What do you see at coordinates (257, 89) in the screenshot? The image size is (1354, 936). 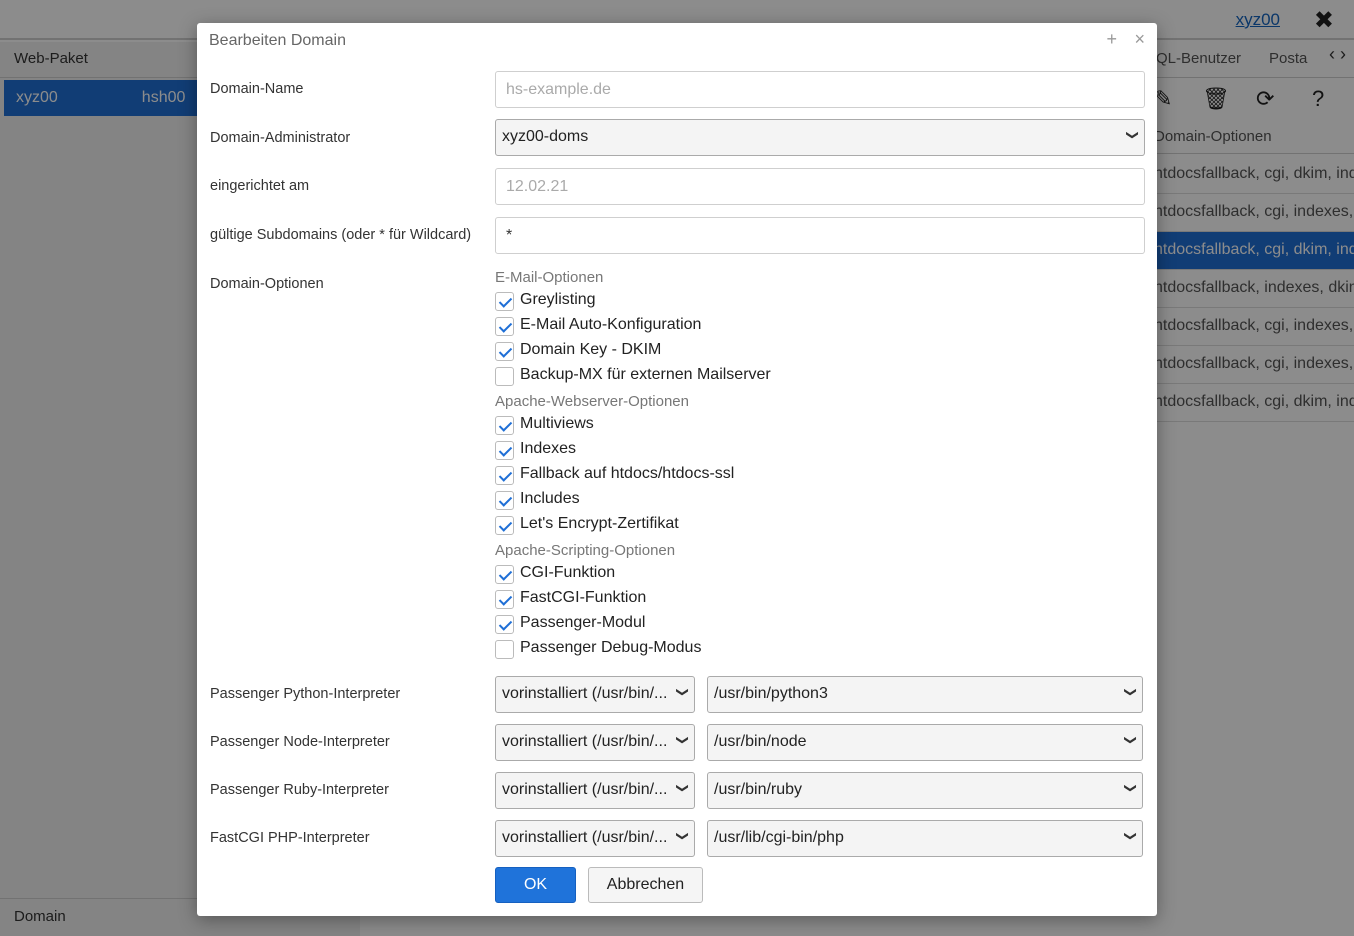 I see `domain-name-label: Domain-Name` at bounding box center [257, 89].